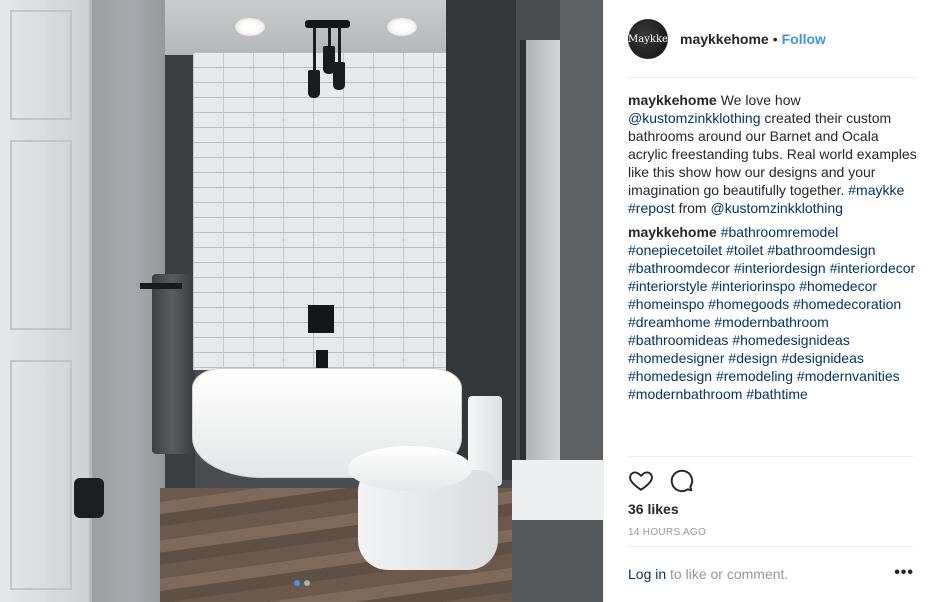  Describe the element at coordinates (681, 480) in the screenshot. I see `comment-icon` at that location.